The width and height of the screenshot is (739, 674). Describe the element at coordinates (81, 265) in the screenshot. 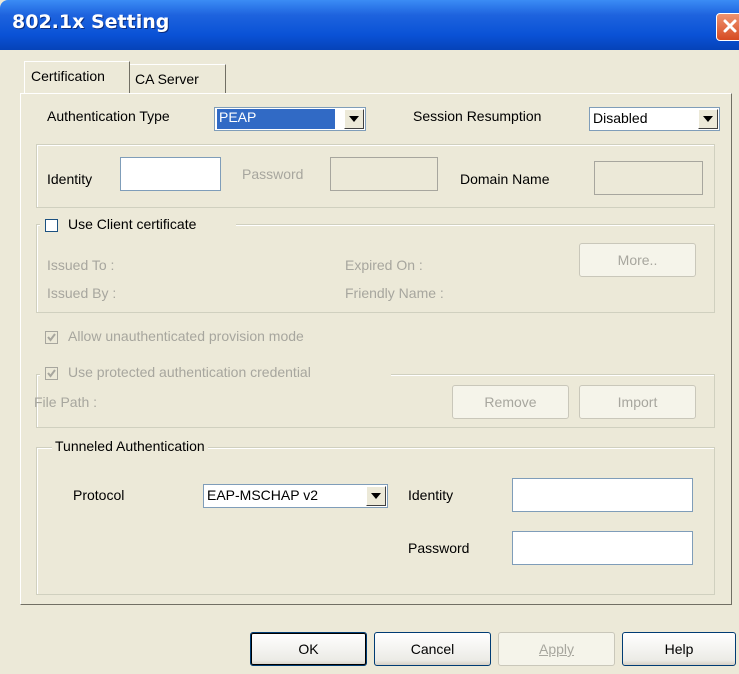

I see `issued-to-label: Issued To :` at that location.